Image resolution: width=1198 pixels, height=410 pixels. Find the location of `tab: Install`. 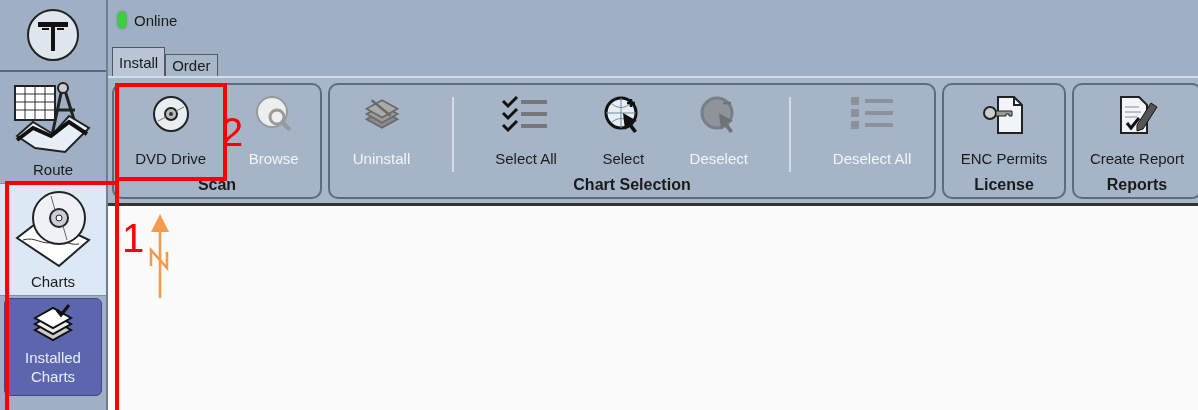

tab: Install is located at coordinates (139, 61).